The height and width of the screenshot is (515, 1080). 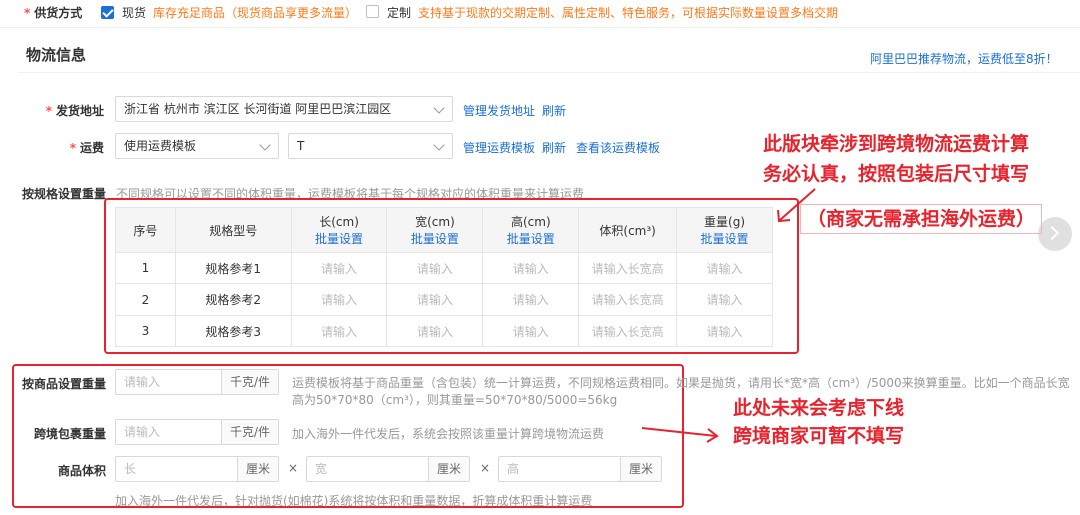 I want to click on table-row: 2 规格参考2 请输入 请输入 请输入 请输入长宽高 请输入, so click(x=444, y=299).